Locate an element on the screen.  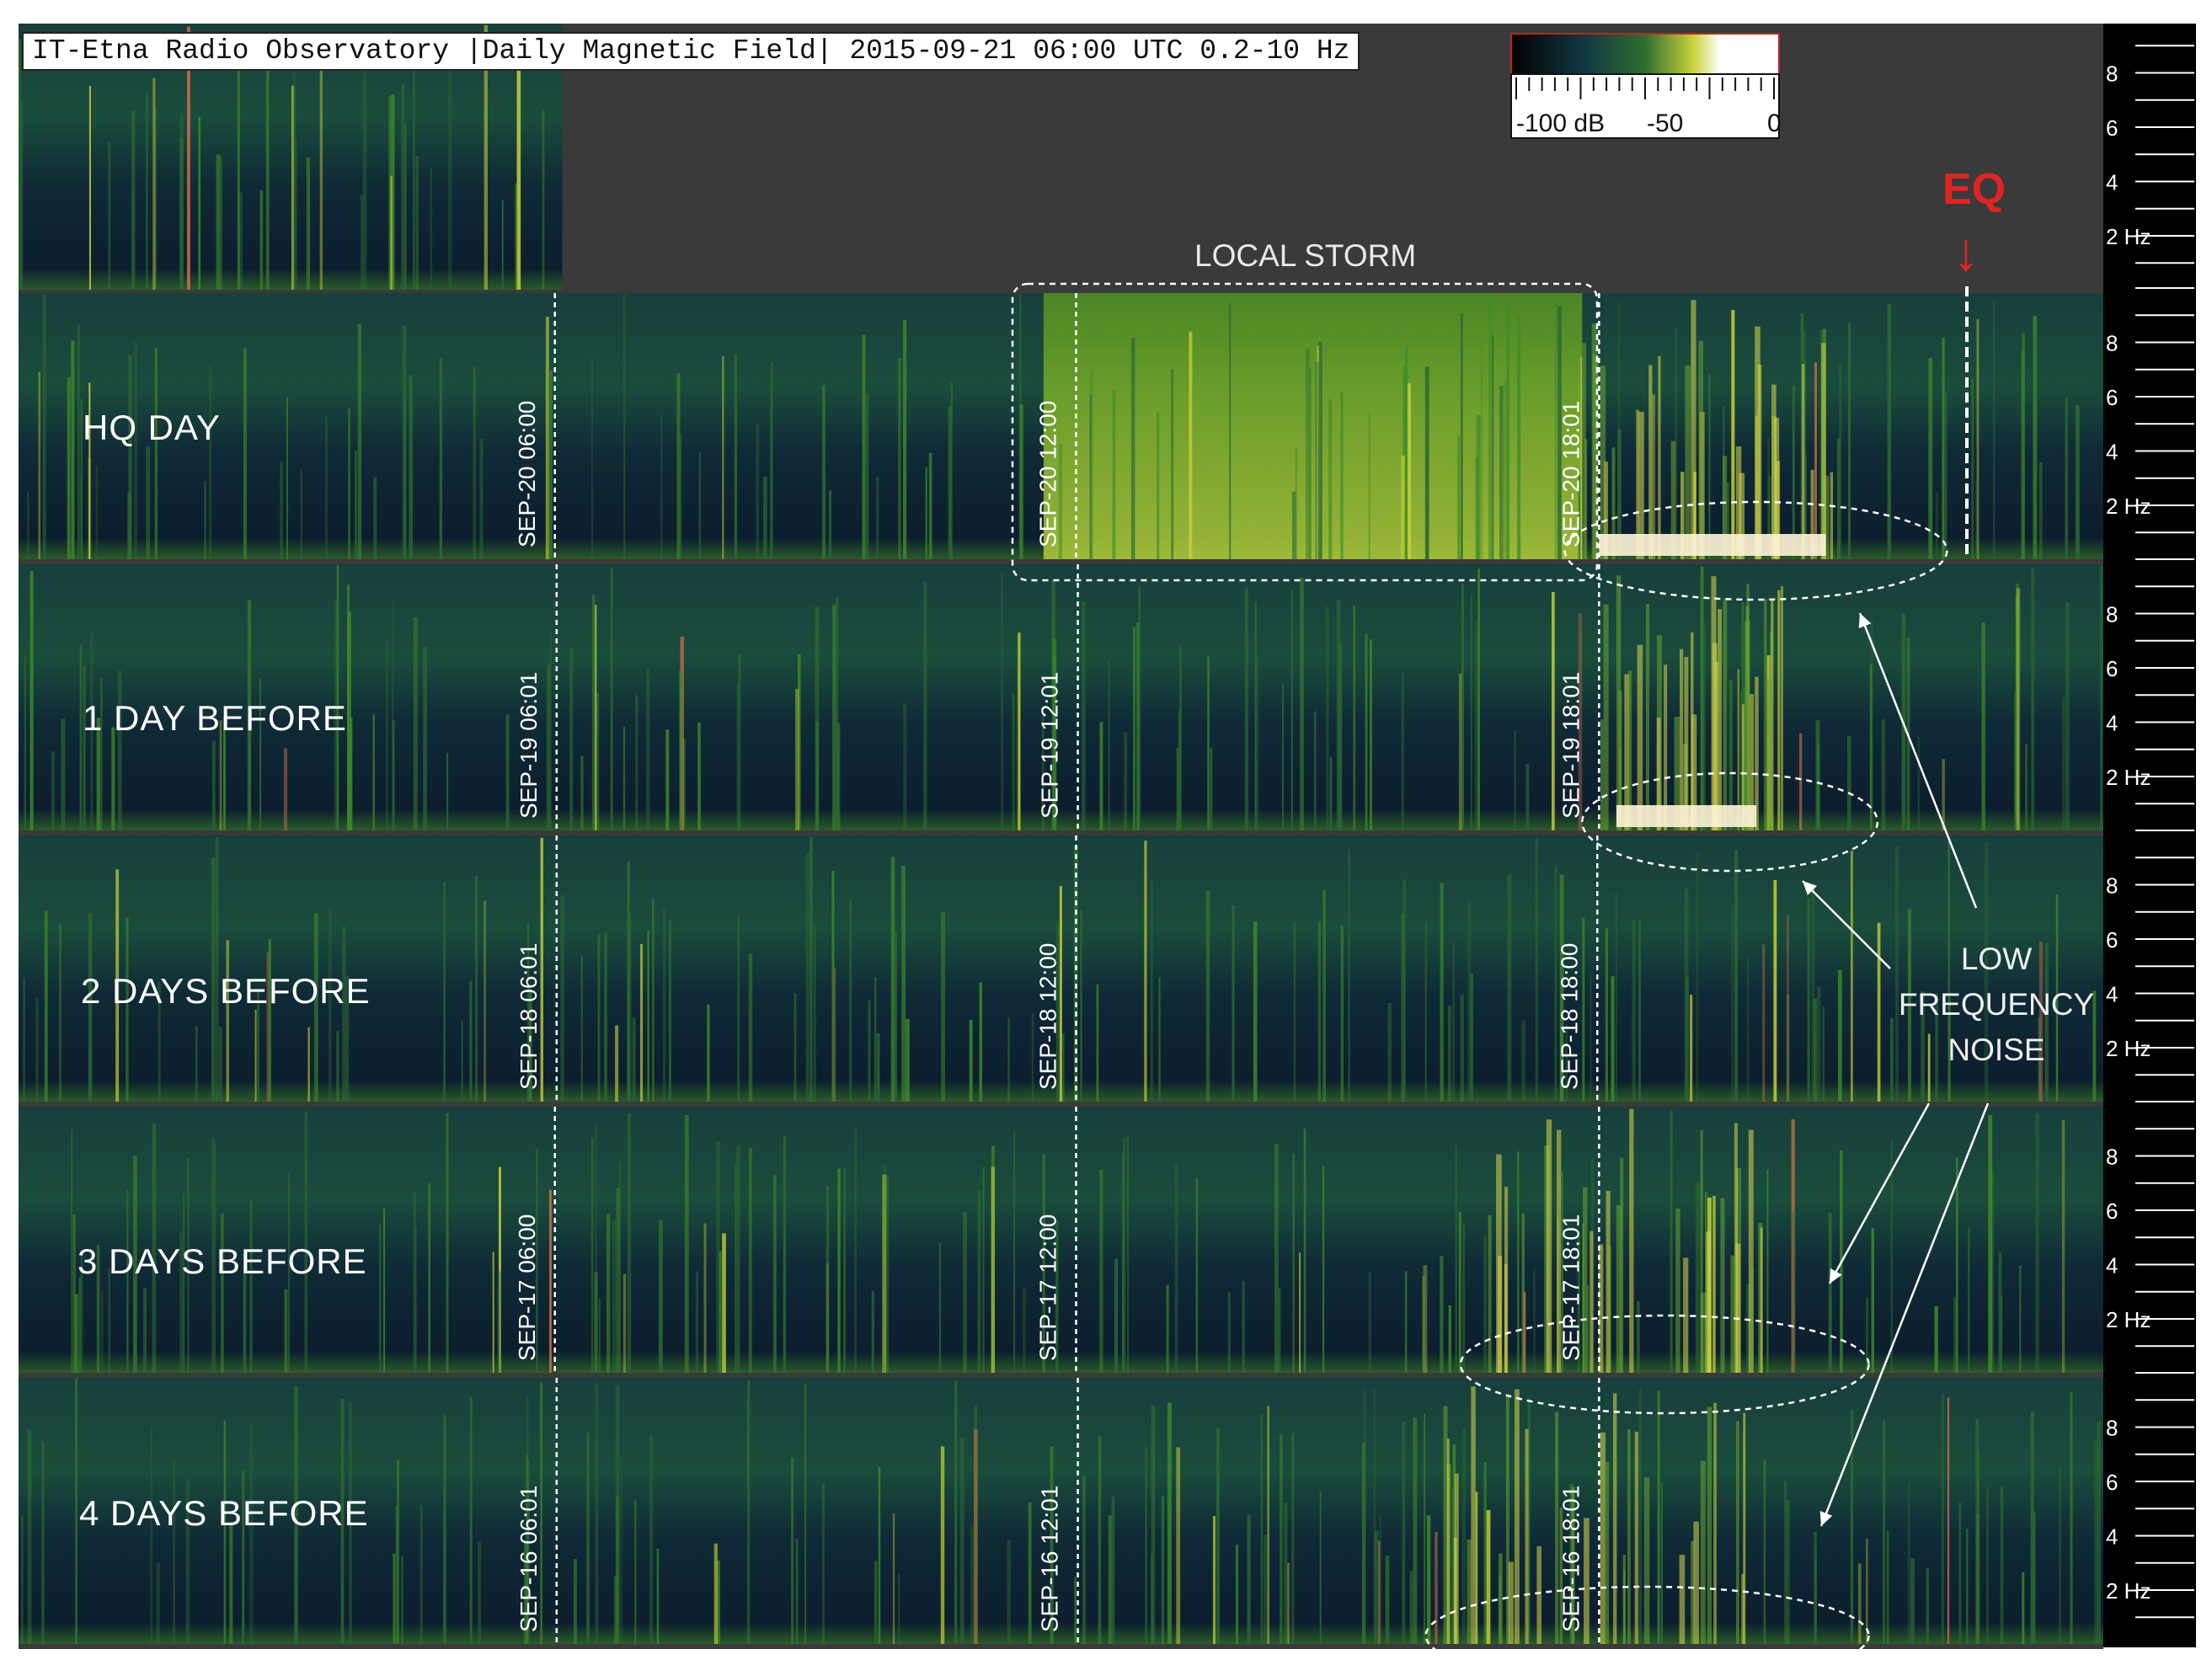
time-marker-label: SEP-17 12:00 is located at coordinates (1048, 1288).